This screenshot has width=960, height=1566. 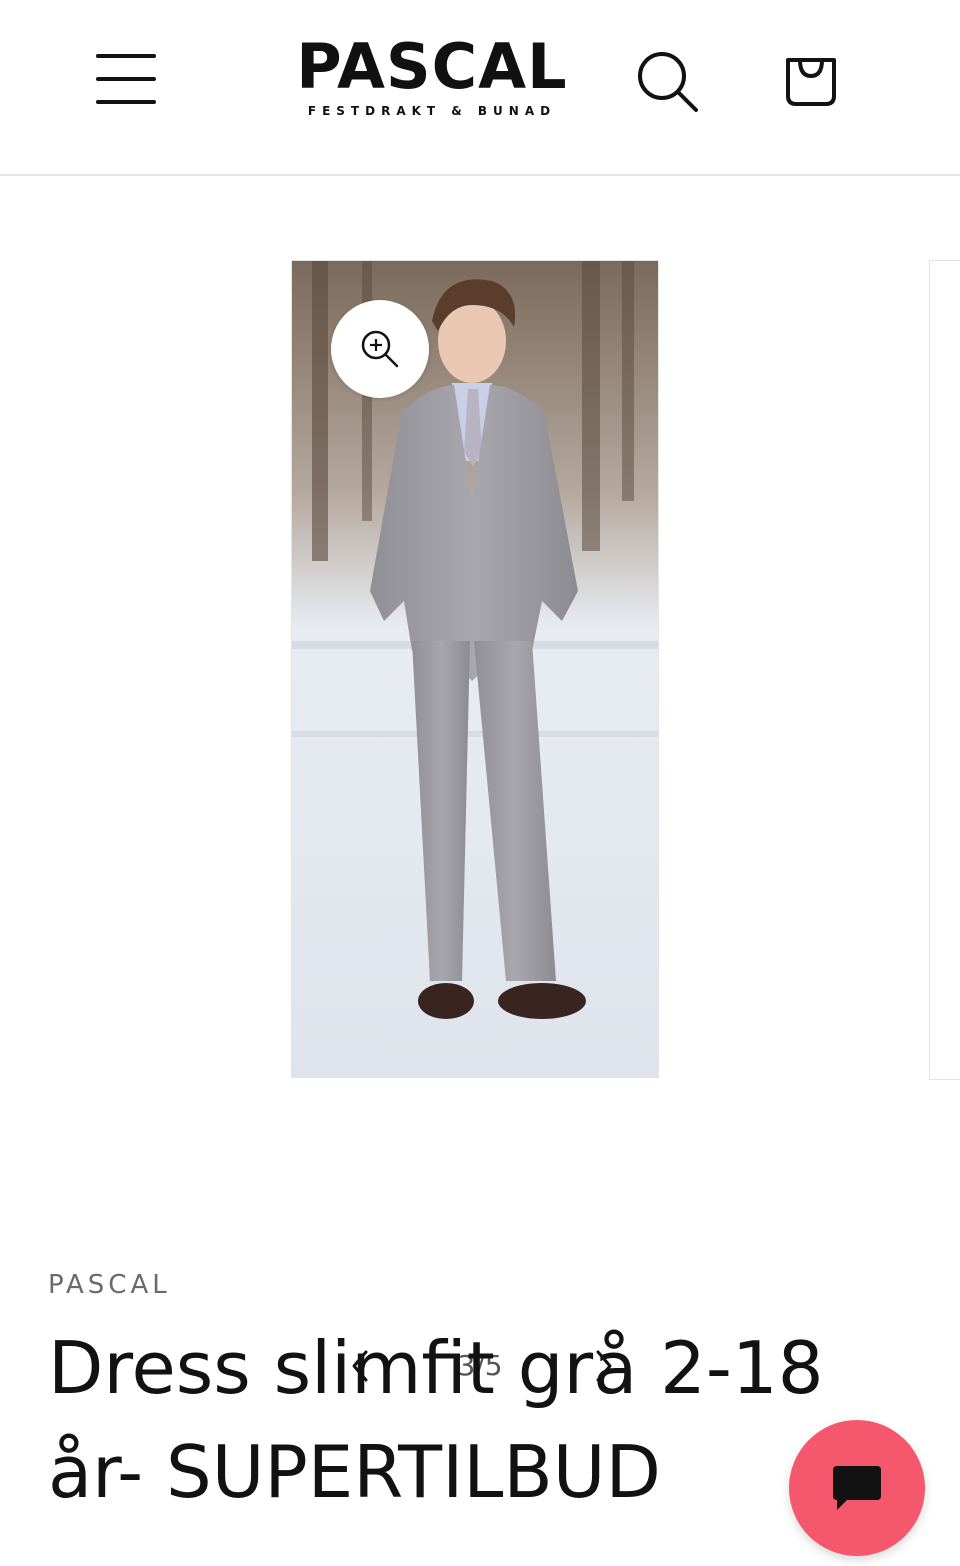 I want to click on site-header: PASCAL FESTDRAKT & BUNAD, so click(x=480, y=88).